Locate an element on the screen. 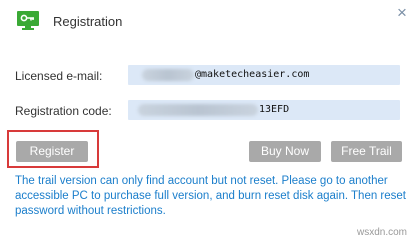 Image resolution: width=417 pixels, height=240 pixels. free-trail-button: Free Trail is located at coordinates (366, 151).